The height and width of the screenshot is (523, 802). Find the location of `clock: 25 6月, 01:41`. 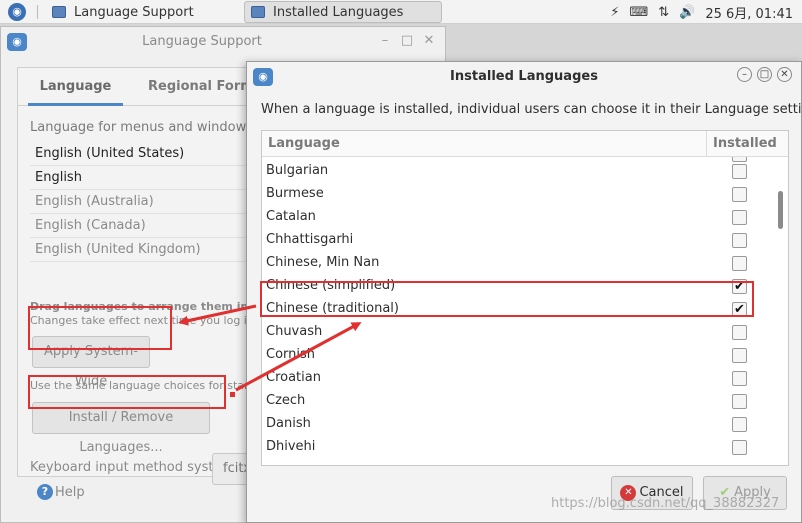

clock: 25 6月, 01:41 is located at coordinates (749, 12).